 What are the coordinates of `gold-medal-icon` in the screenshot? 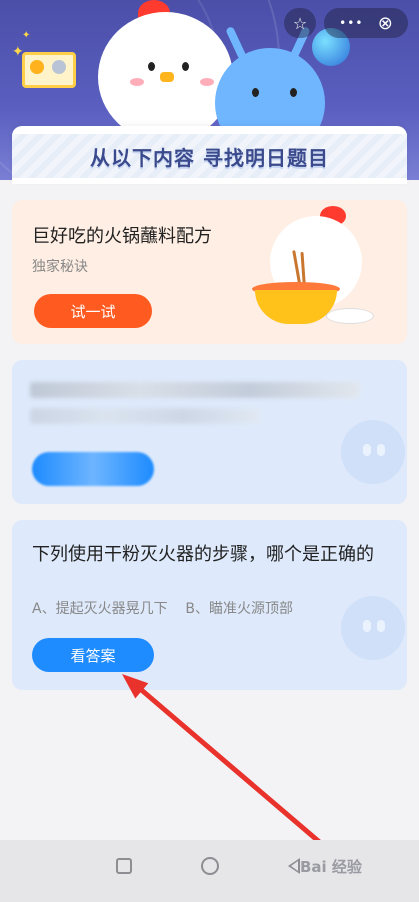 It's located at (37, 67).